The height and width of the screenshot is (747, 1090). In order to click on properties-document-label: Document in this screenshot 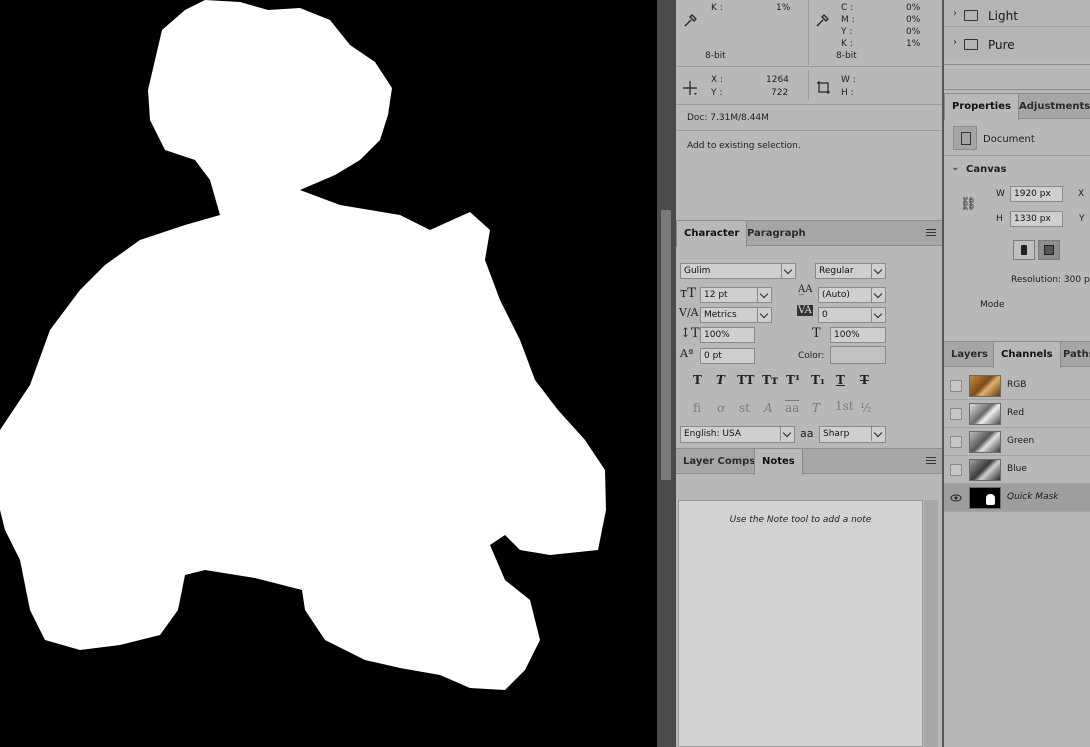, I will do `click(1009, 139)`.